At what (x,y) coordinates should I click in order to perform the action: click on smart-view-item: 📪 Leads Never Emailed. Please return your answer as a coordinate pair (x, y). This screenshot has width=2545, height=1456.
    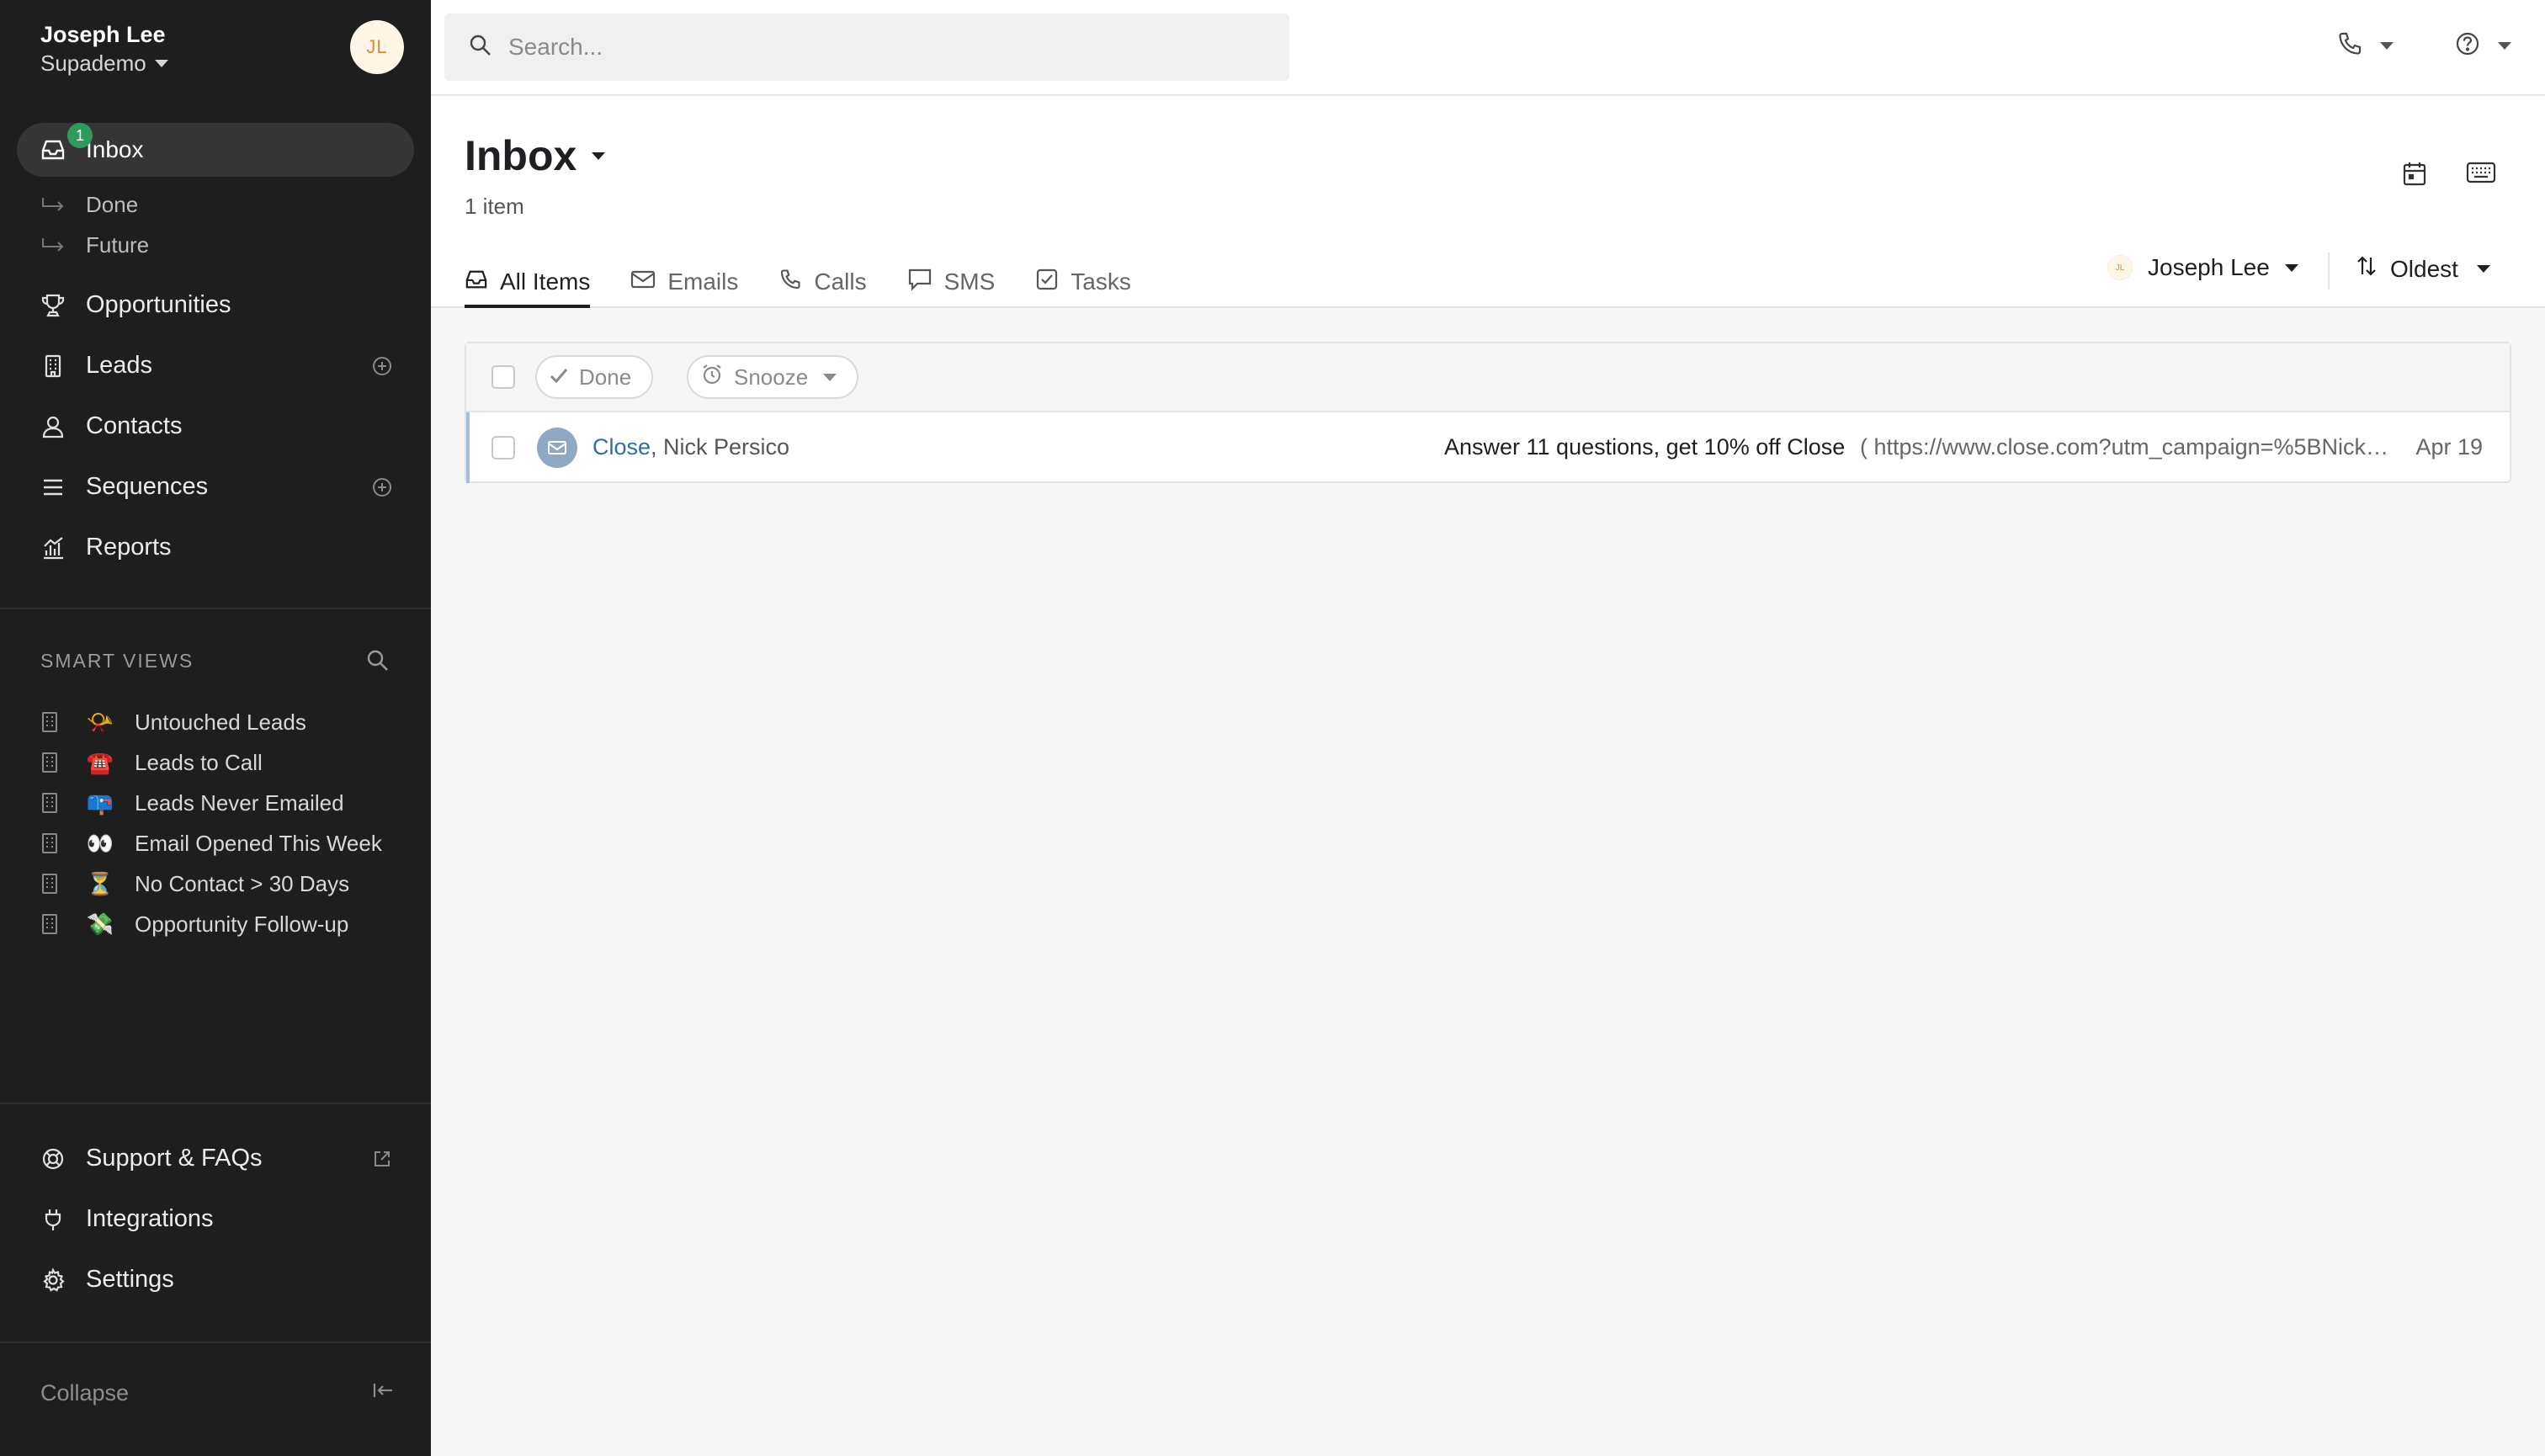
    Looking at the image, I should click on (192, 803).